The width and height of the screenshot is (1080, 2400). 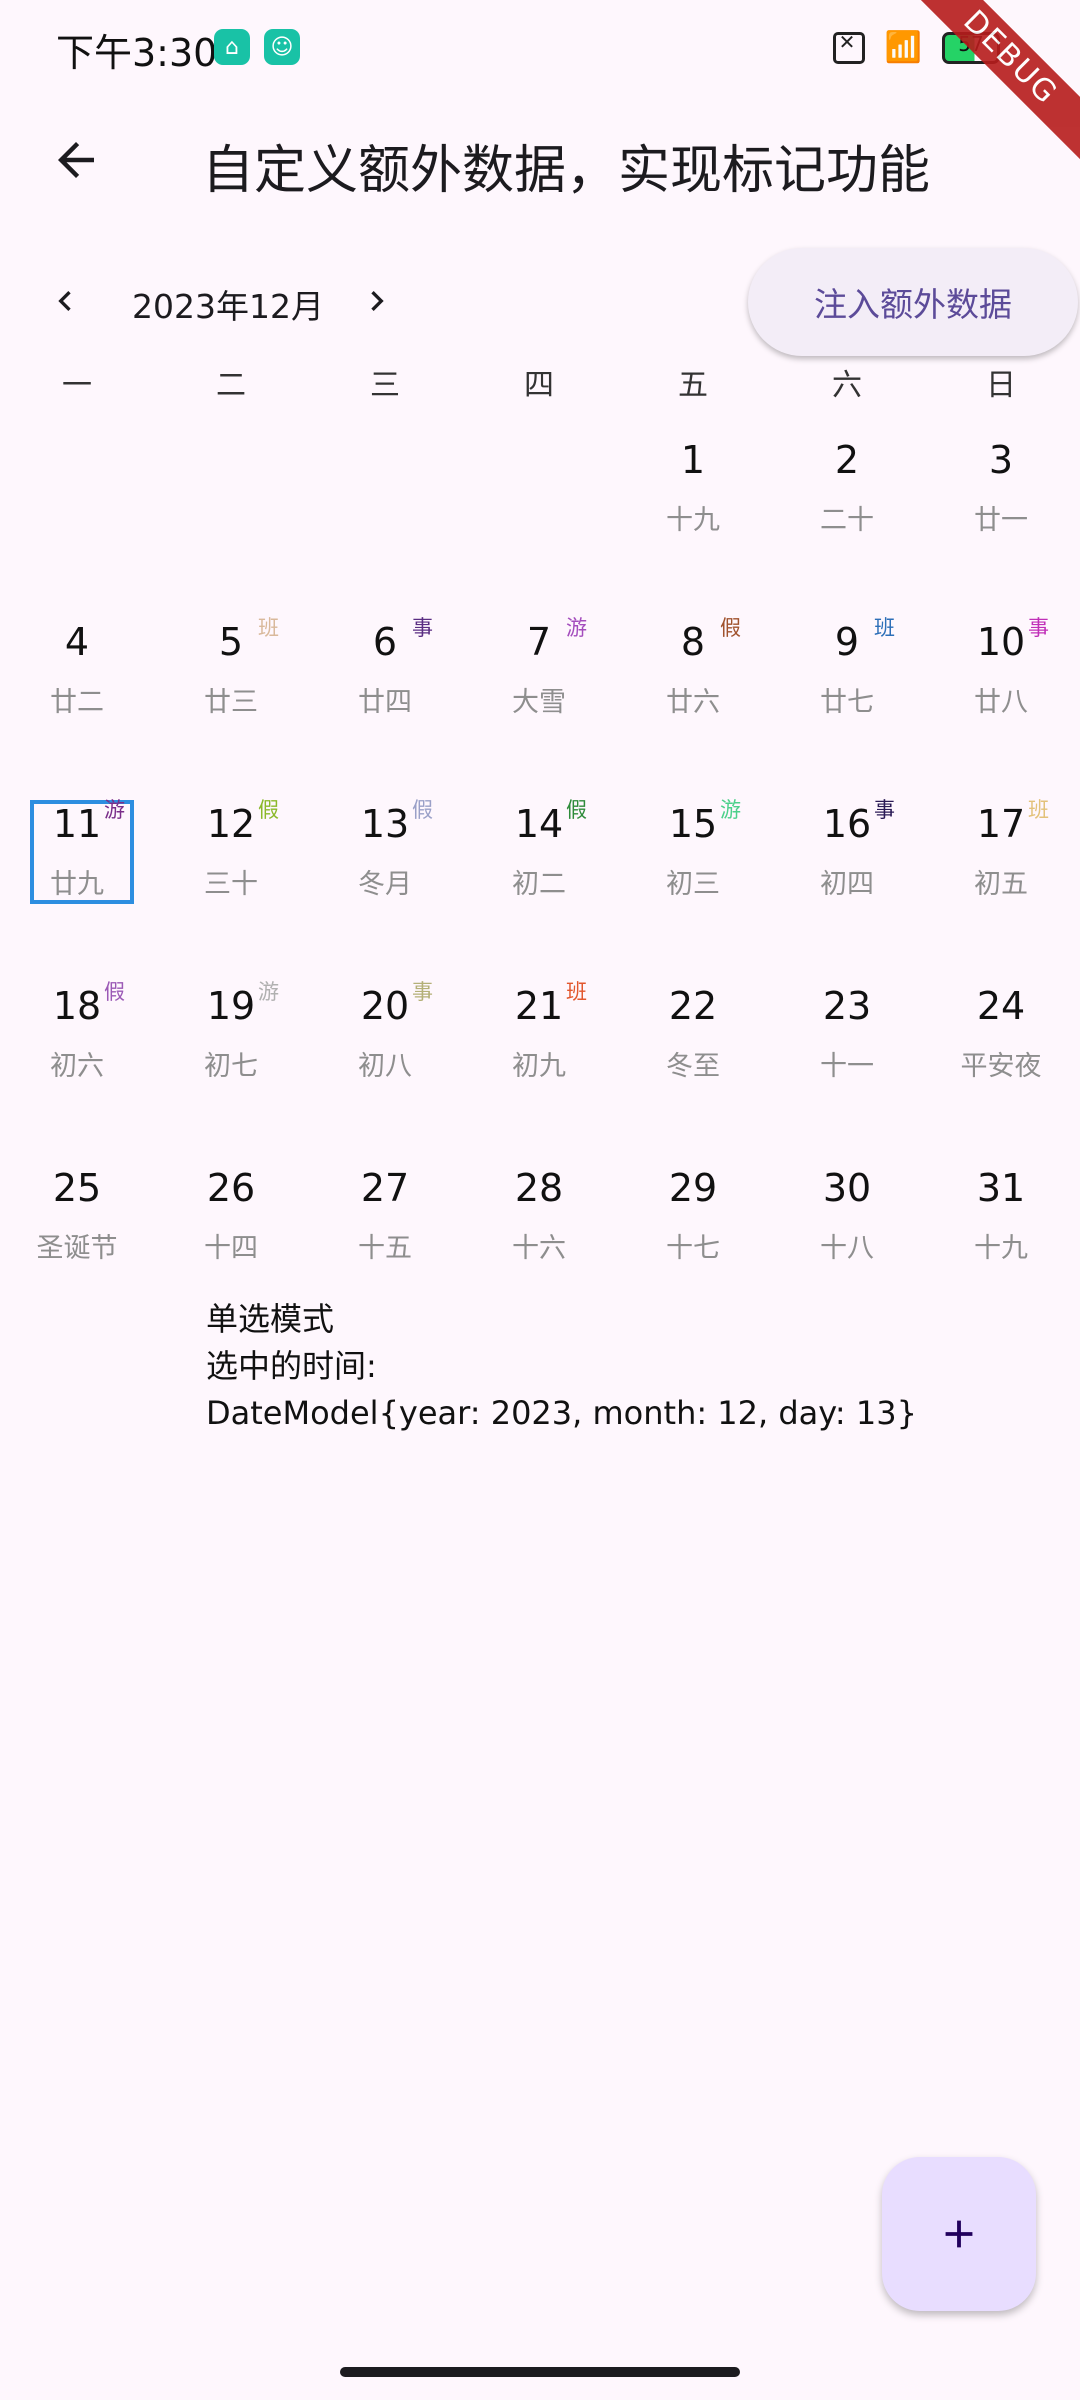 What do you see at coordinates (693, 385) in the screenshot?
I see `weekday-label: 五` at bounding box center [693, 385].